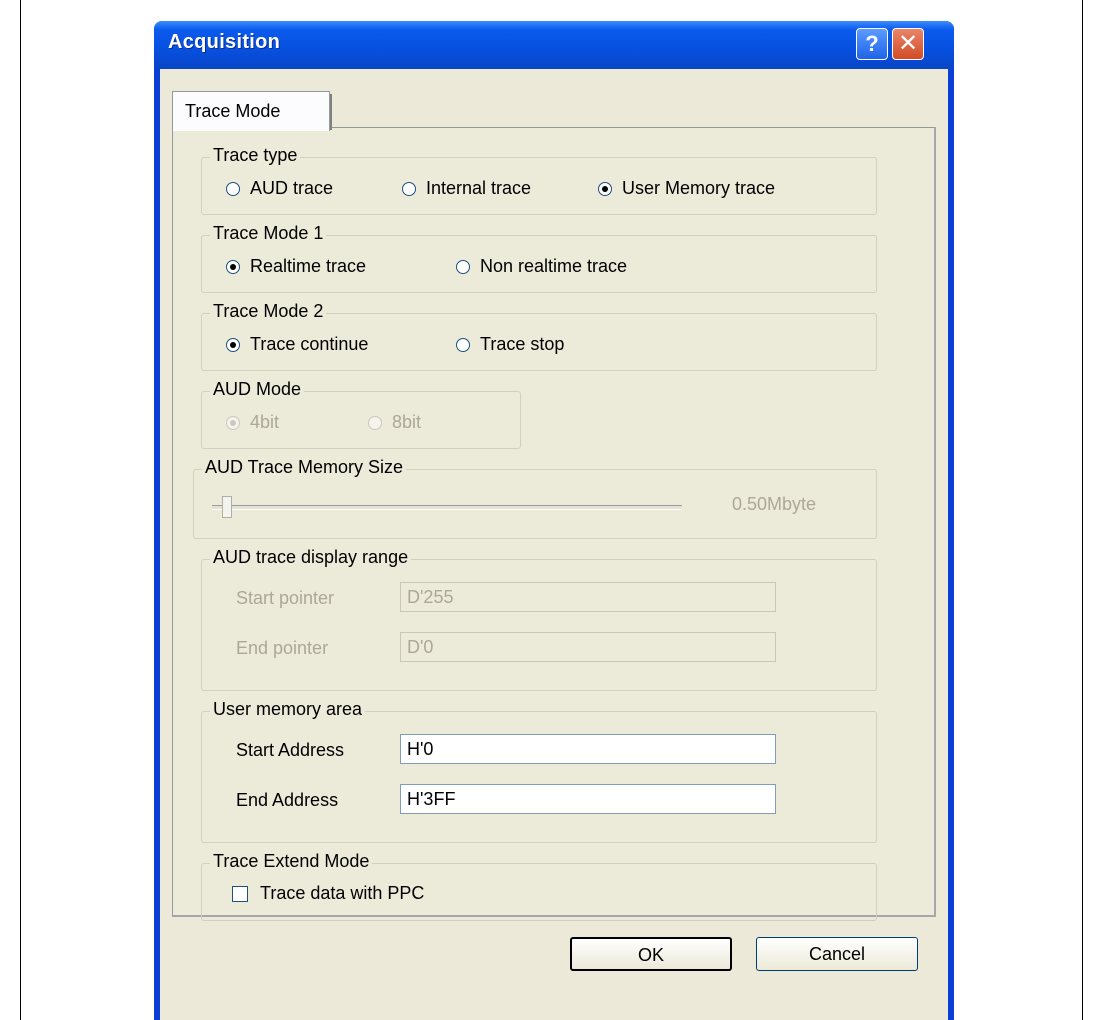 The height and width of the screenshot is (1020, 1103). What do you see at coordinates (651, 954) in the screenshot?
I see `ok-button: OK` at bounding box center [651, 954].